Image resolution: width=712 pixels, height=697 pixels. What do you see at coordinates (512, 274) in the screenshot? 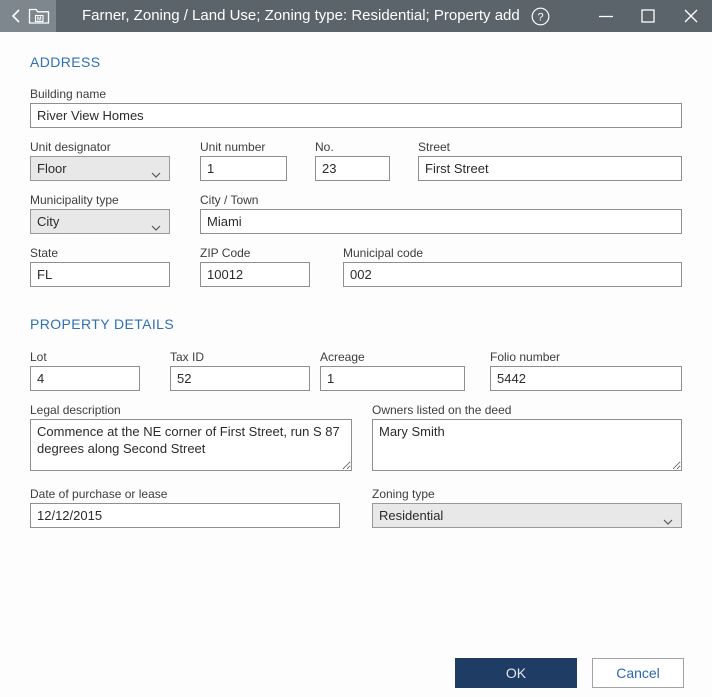
I see `municipal-code-input` at bounding box center [512, 274].